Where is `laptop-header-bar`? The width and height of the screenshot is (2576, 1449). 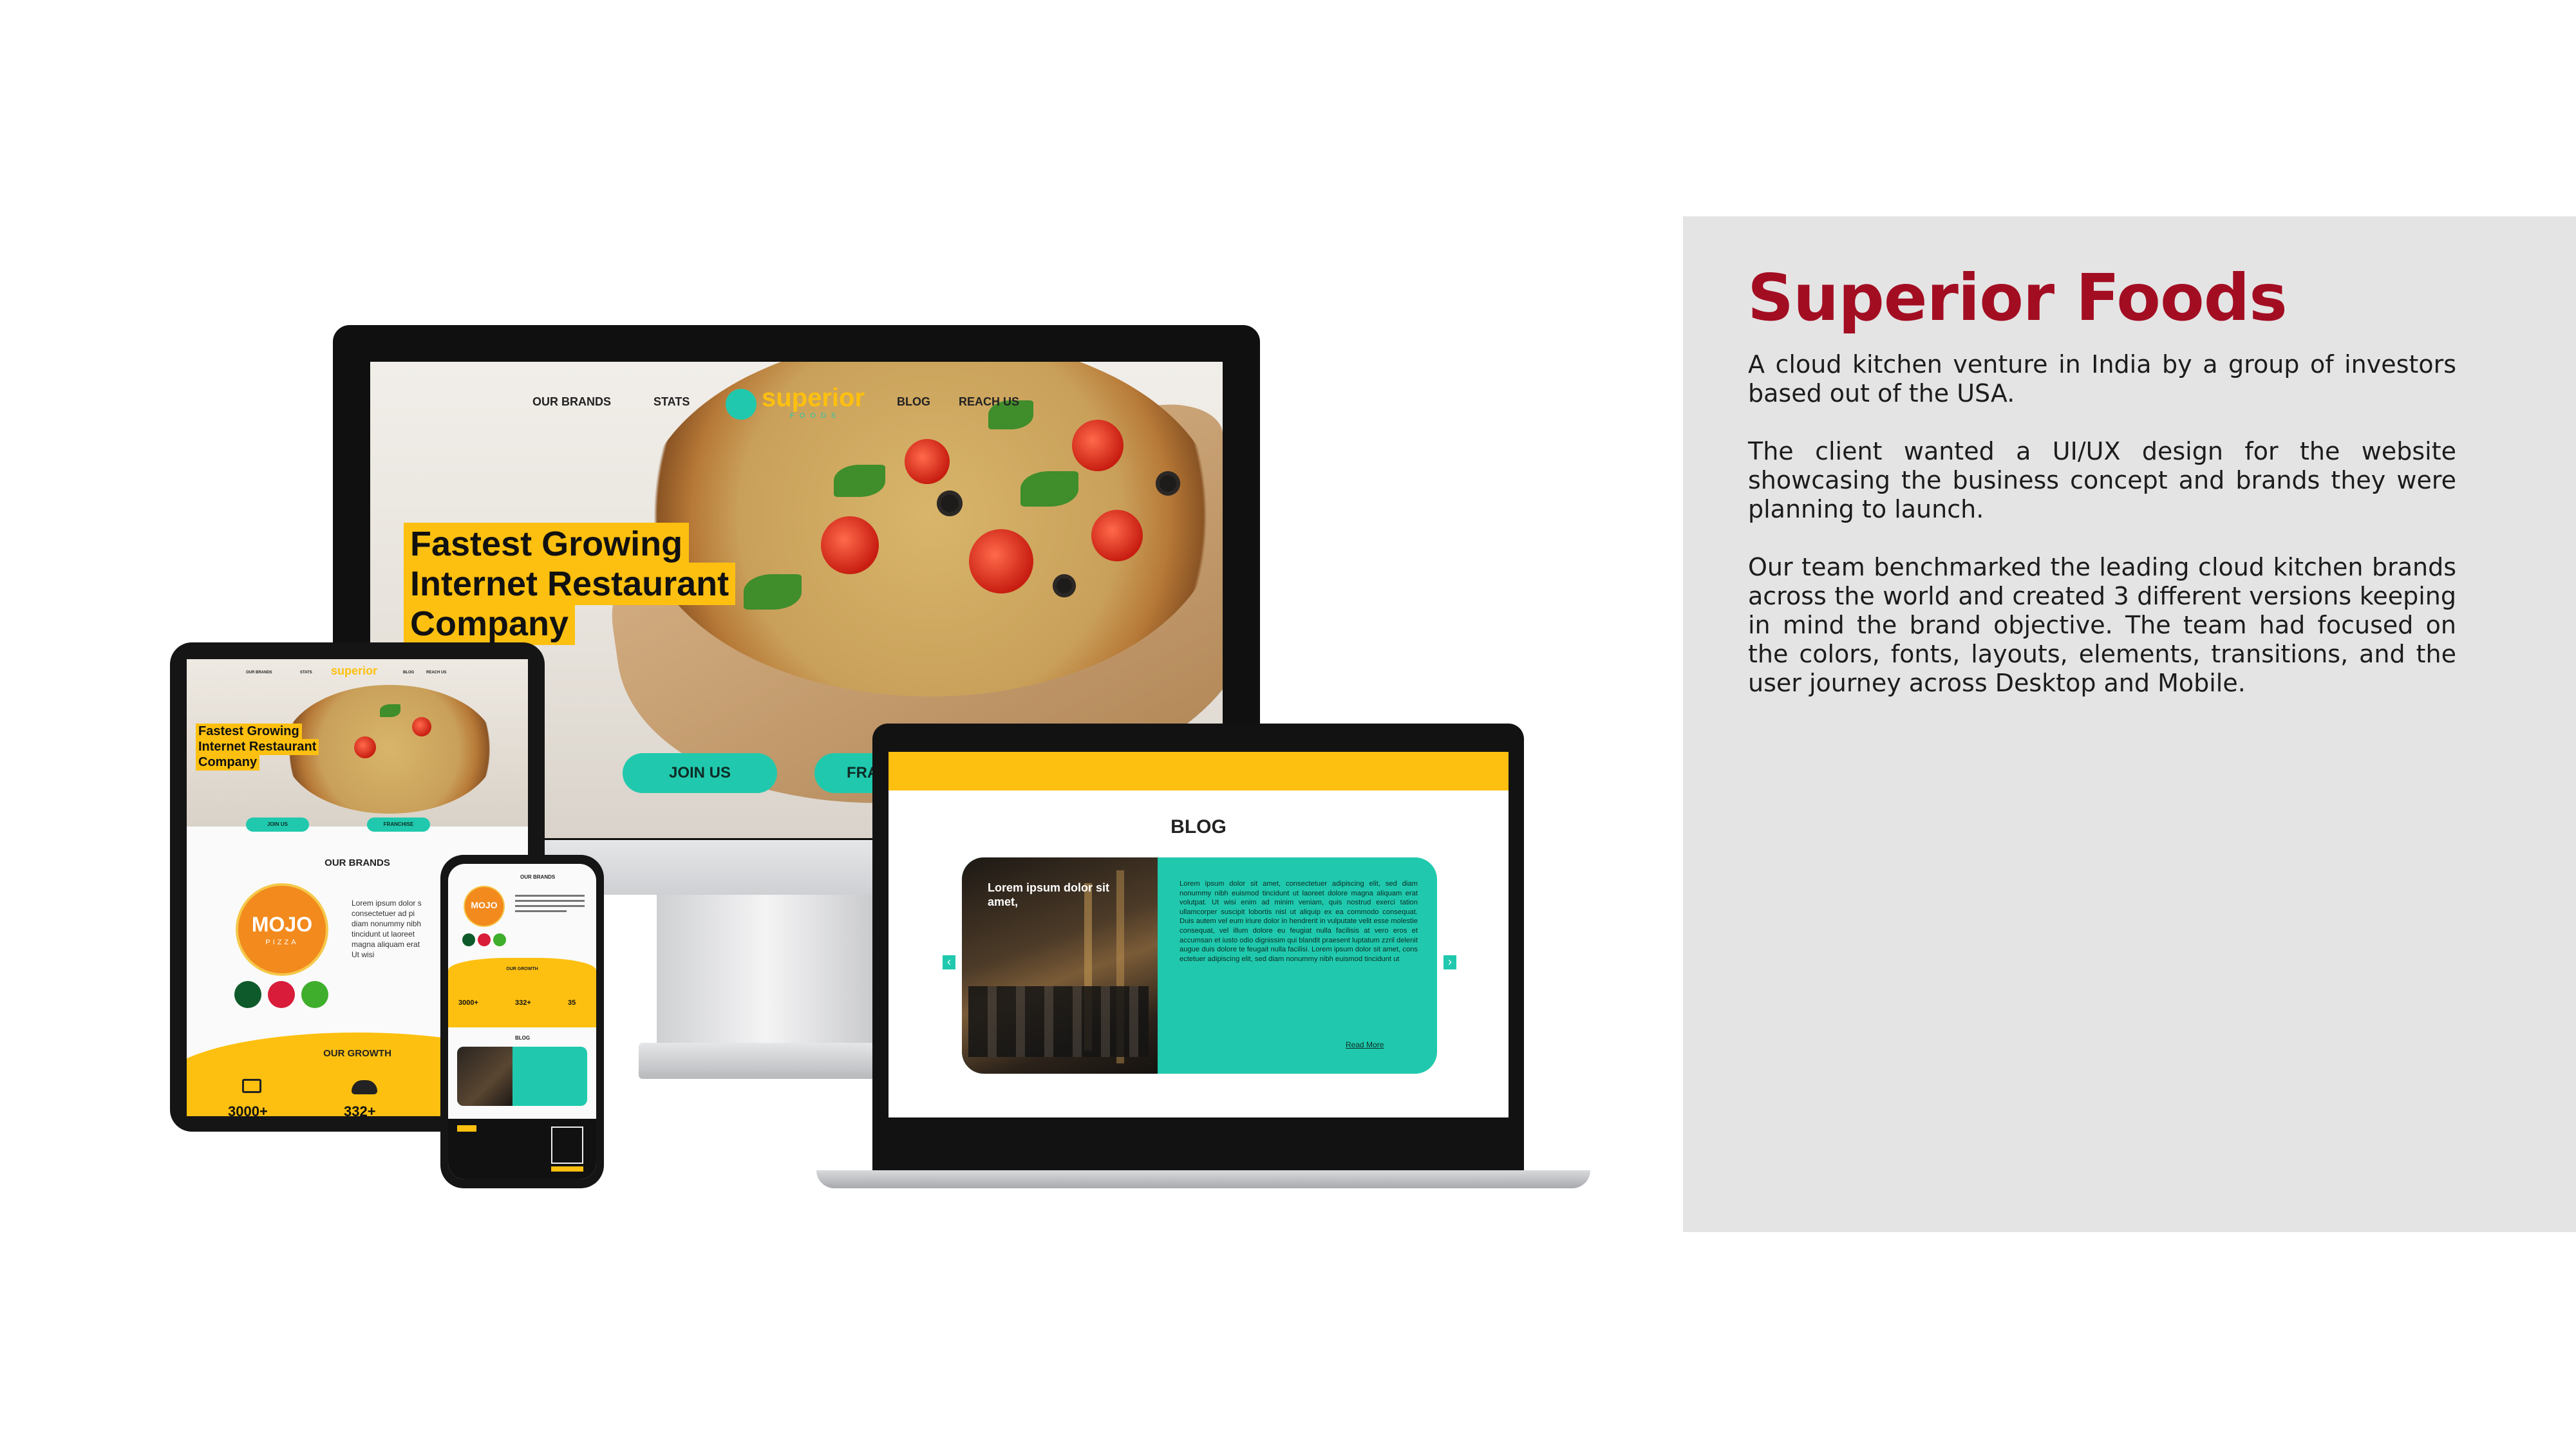 laptop-header-bar is located at coordinates (1198, 771).